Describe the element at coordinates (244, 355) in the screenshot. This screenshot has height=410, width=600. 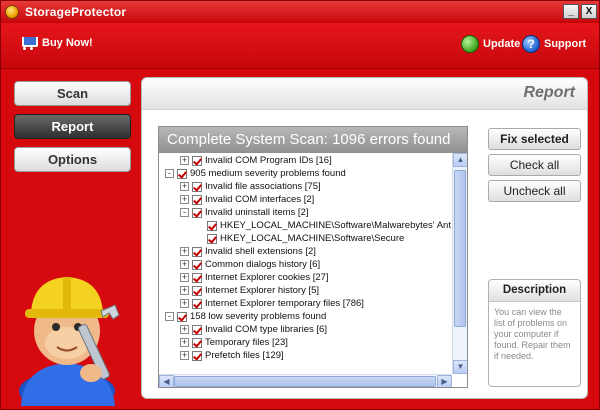
I see `tree-row-label: Prefetch files [129]` at that location.